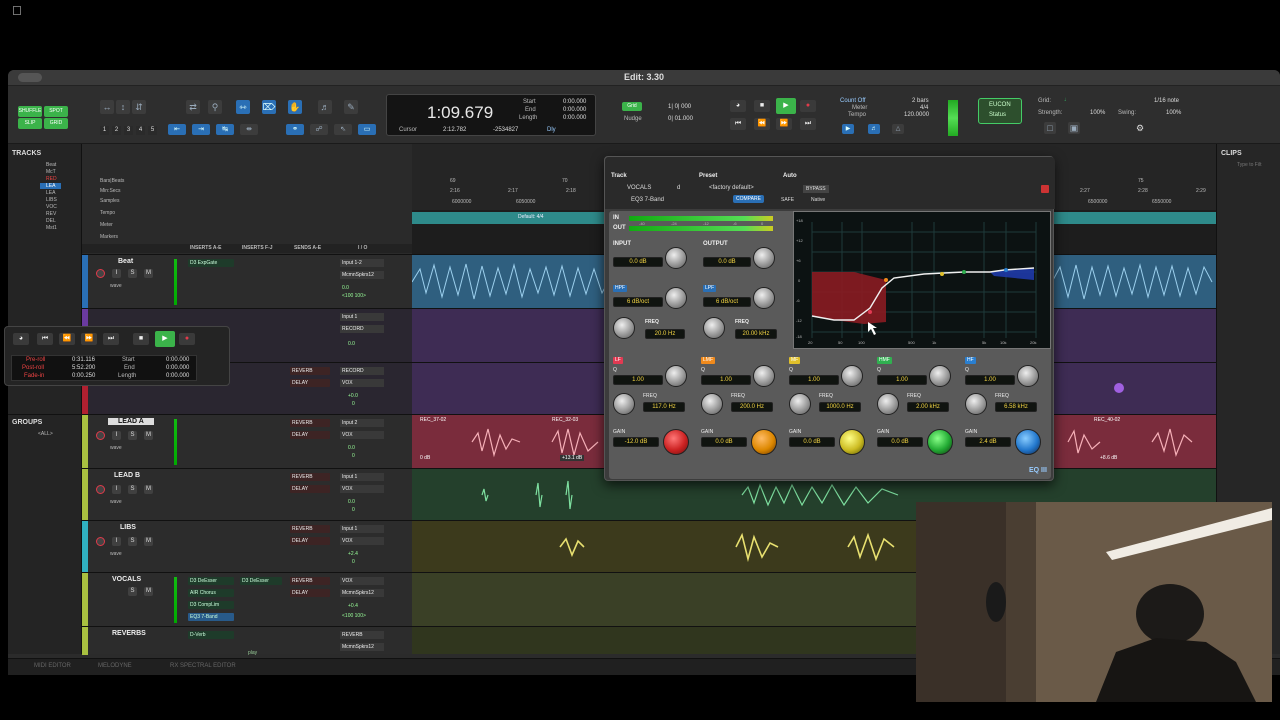  I want to click on track-list-item: LEA, so click(51, 186).